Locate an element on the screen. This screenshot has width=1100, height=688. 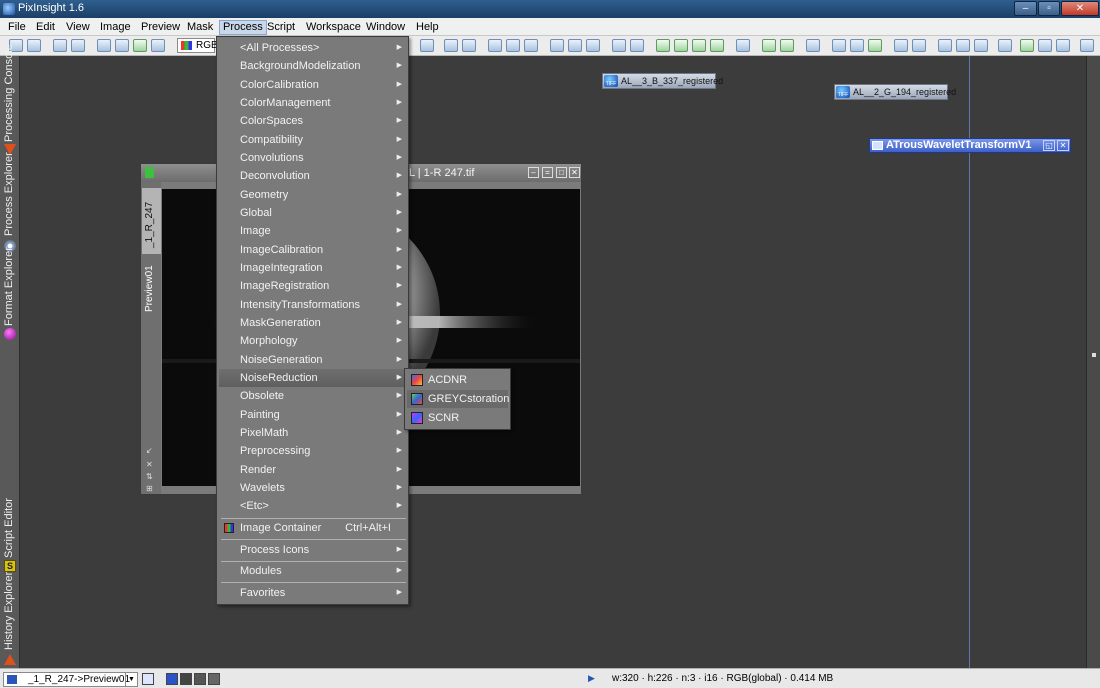
menu-item-all-processes: <All Processes> ▶ is located at coordinates (313, 48).